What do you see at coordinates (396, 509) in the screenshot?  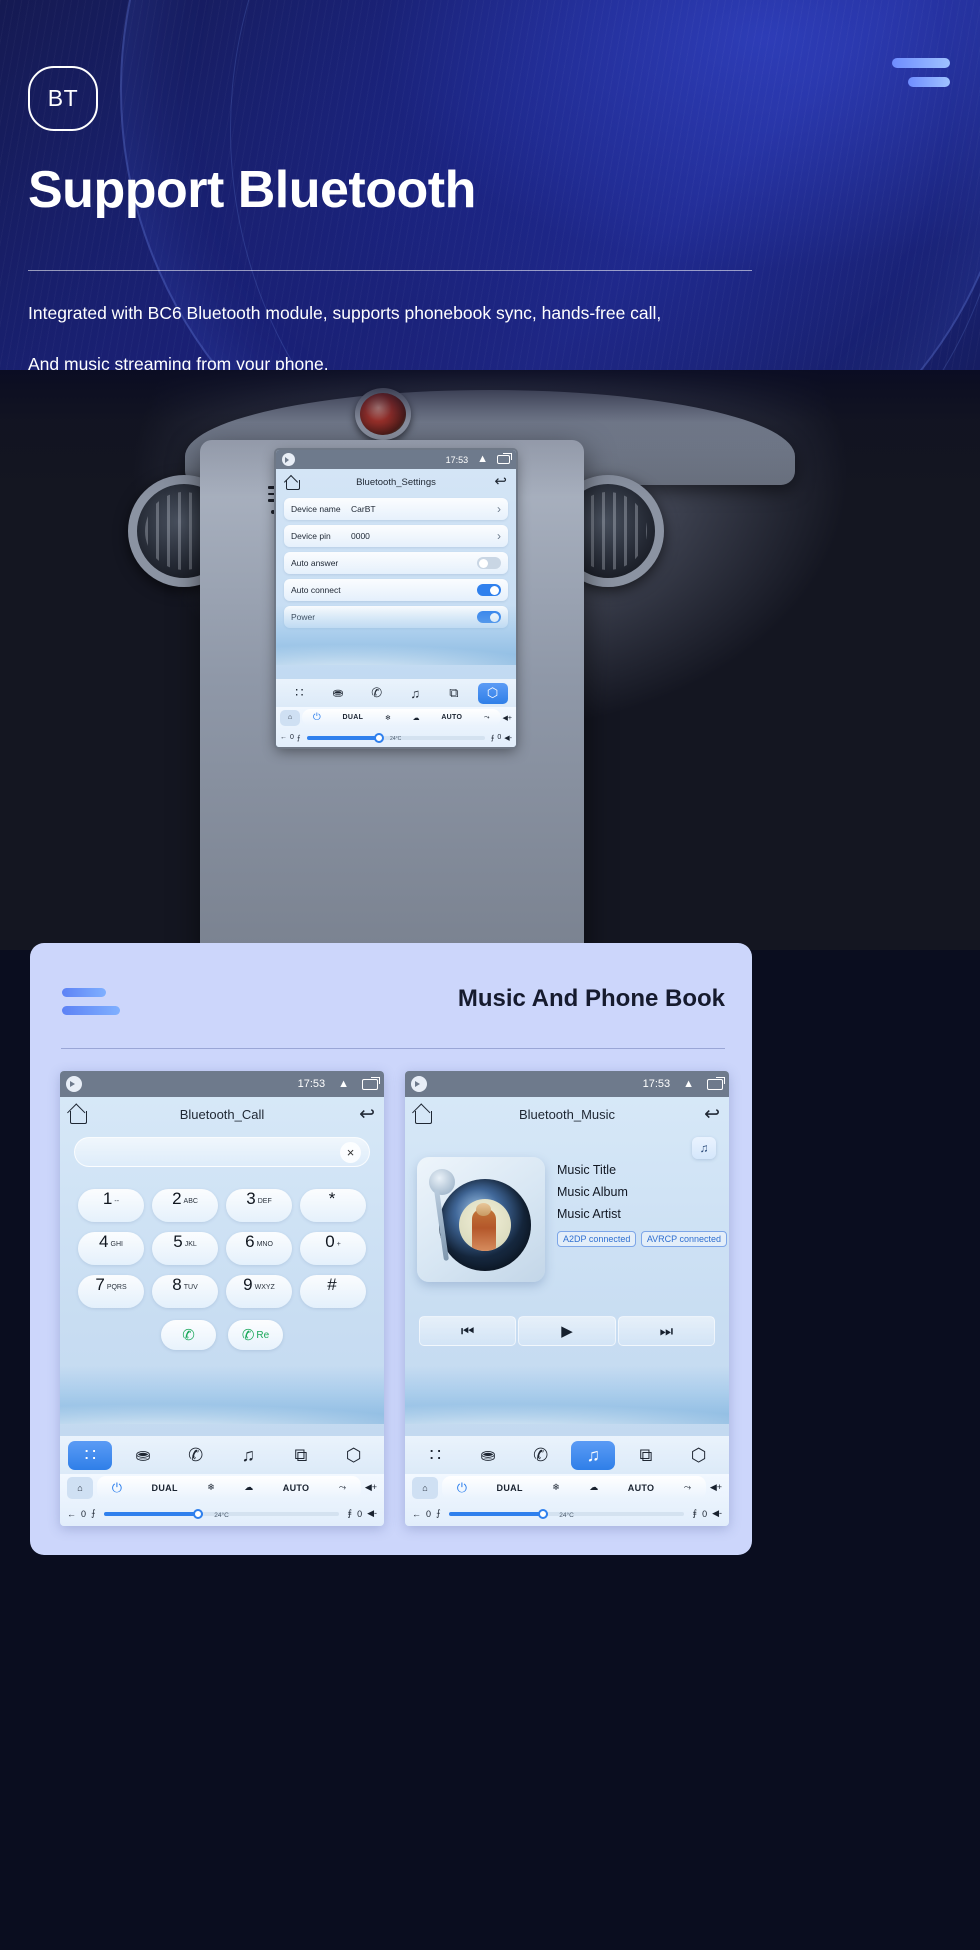 I see `setting-row-device-name: Device name CarBT ›` at bounding box center [396, 509].